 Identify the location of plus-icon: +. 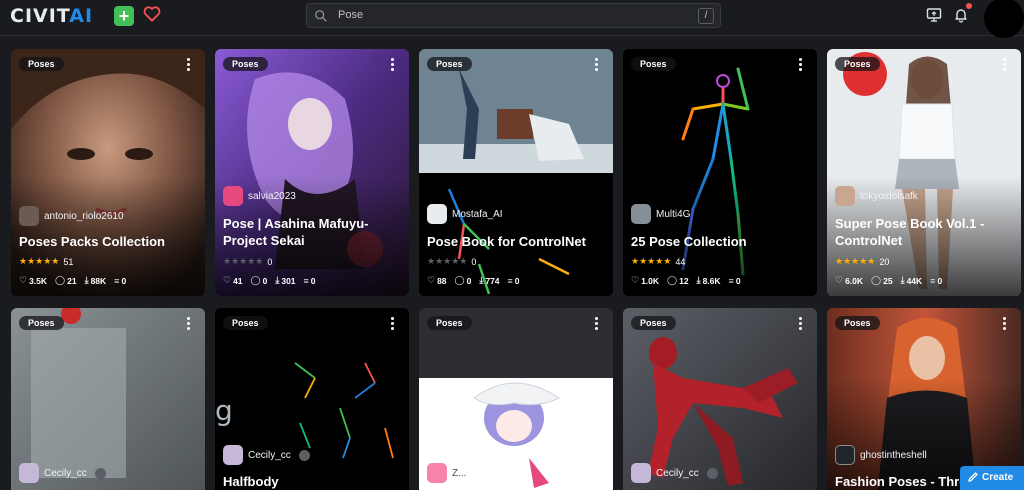
(124, 16).